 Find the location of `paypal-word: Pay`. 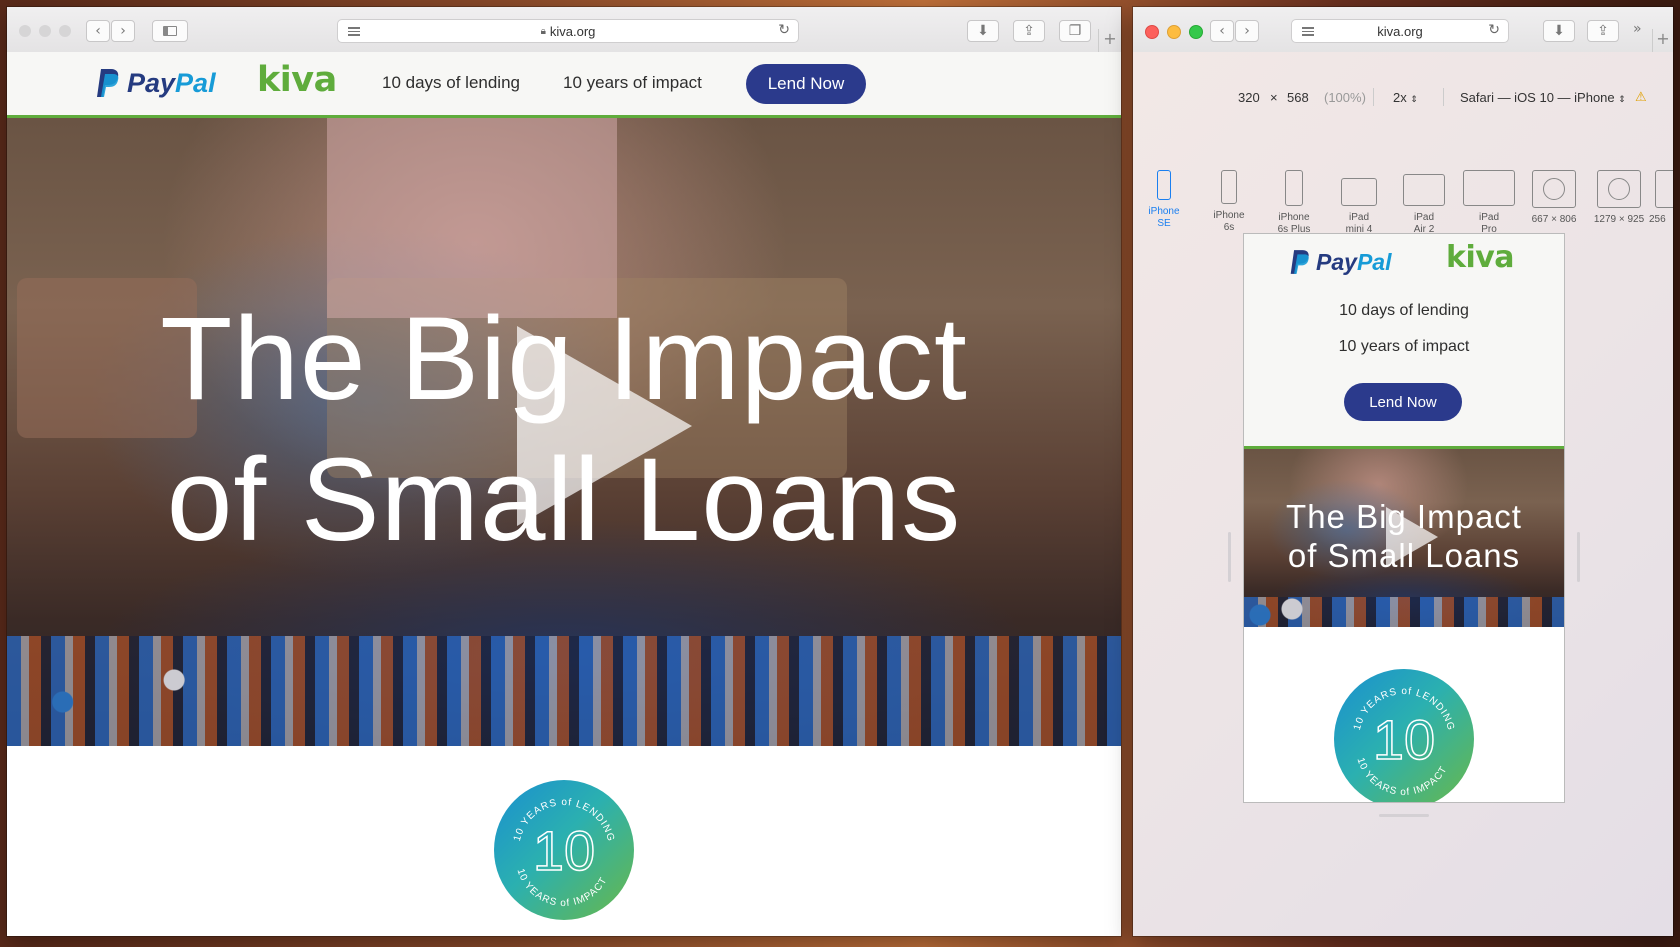

paypal-word: Pay is located at coordinates (151, 82).